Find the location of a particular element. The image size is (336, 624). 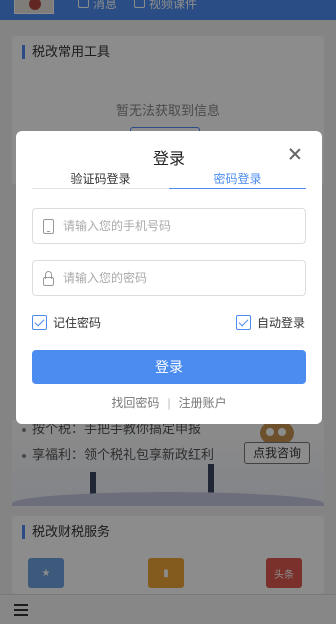

dialog-title: 登录 is located at coordinates (168, 159).